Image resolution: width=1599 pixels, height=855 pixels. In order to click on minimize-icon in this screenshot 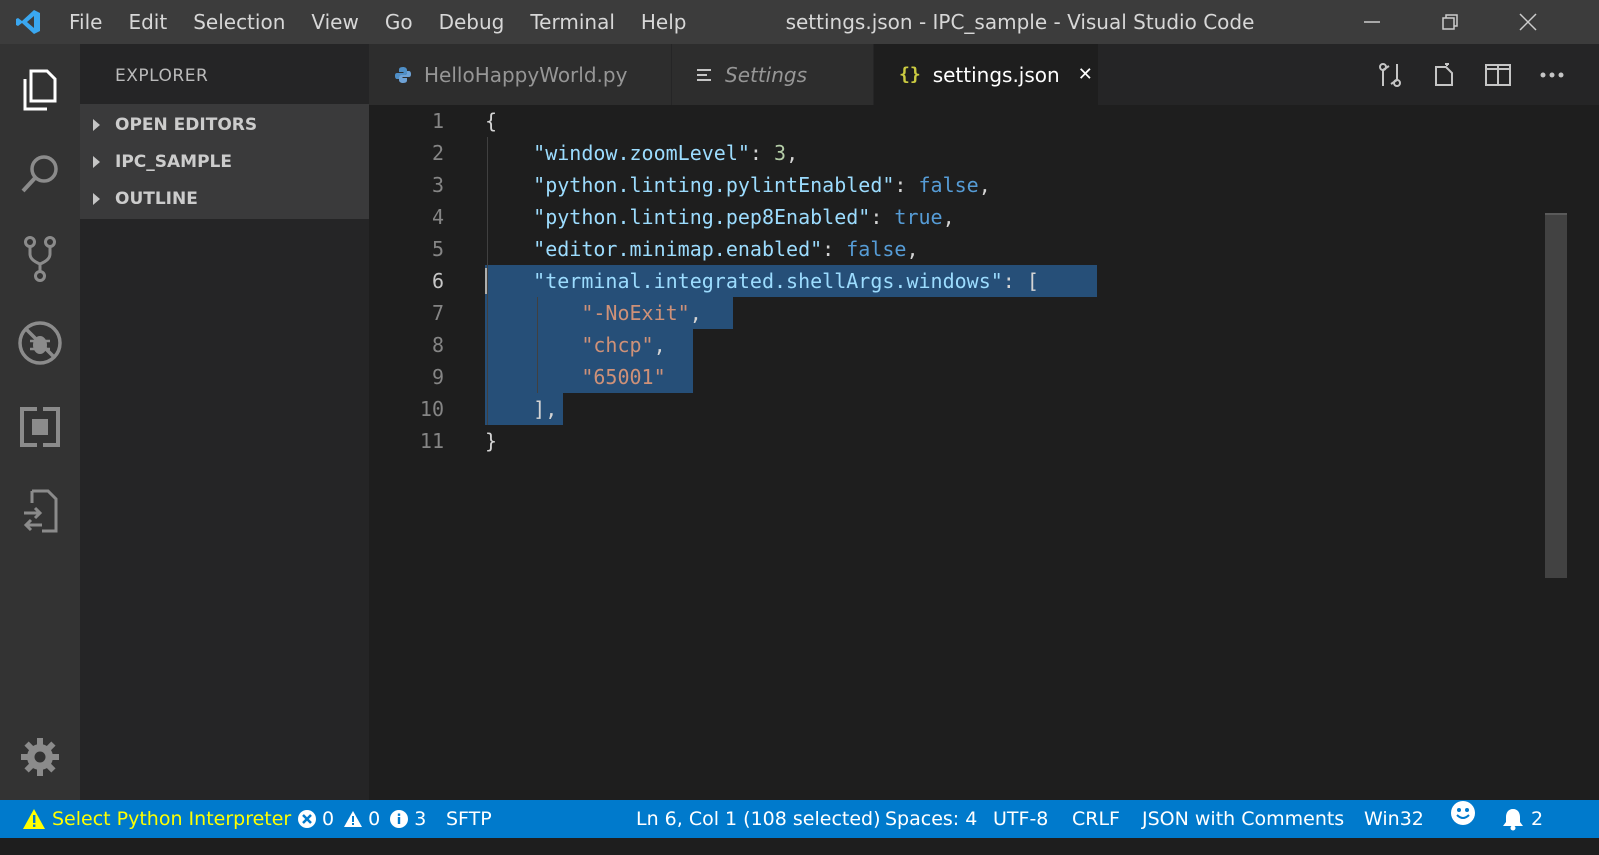, I will do `click(1372, 22)`.